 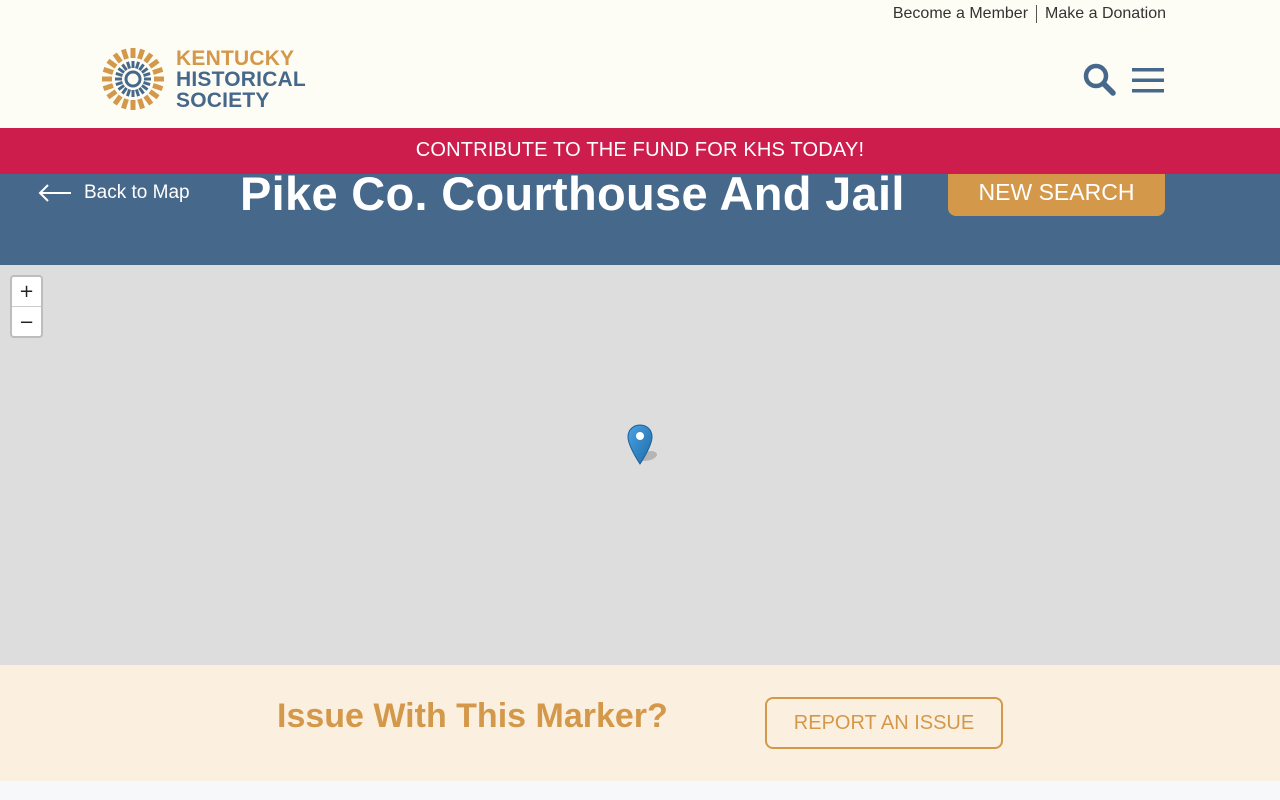 I want to click on become-member-link: Become a Member, so click(x=960, y=14).